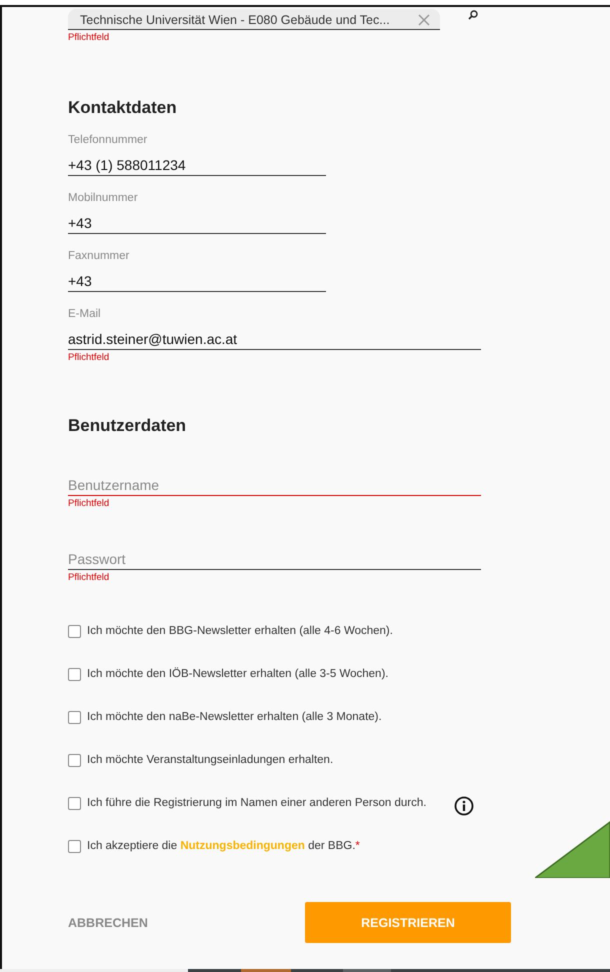 This screenshot has width=610, height=972. What do you see at coordinates (85, 315) in the screenshot?
I see `field-label: E-Mail` at bounding box center [85, 315].